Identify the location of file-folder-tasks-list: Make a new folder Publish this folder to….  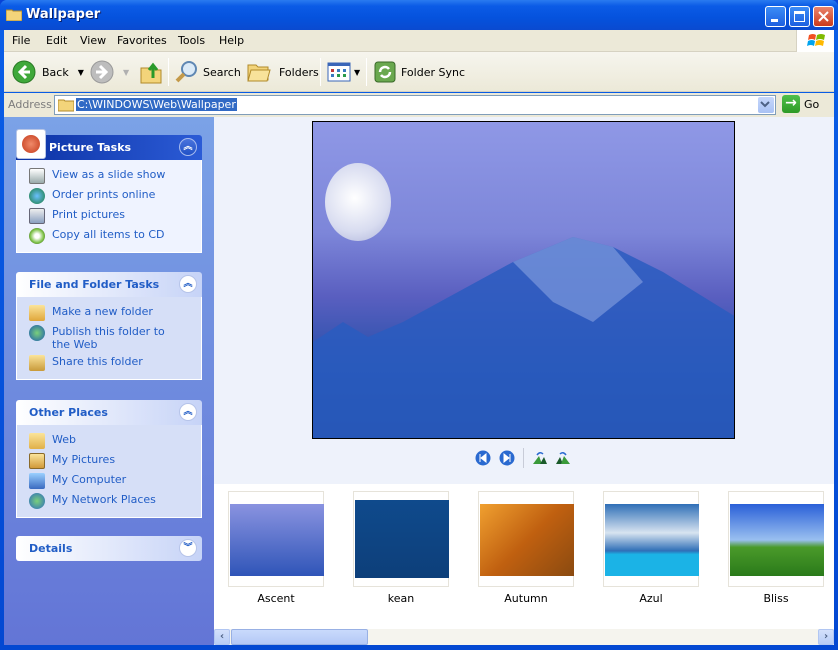
(109, 338).